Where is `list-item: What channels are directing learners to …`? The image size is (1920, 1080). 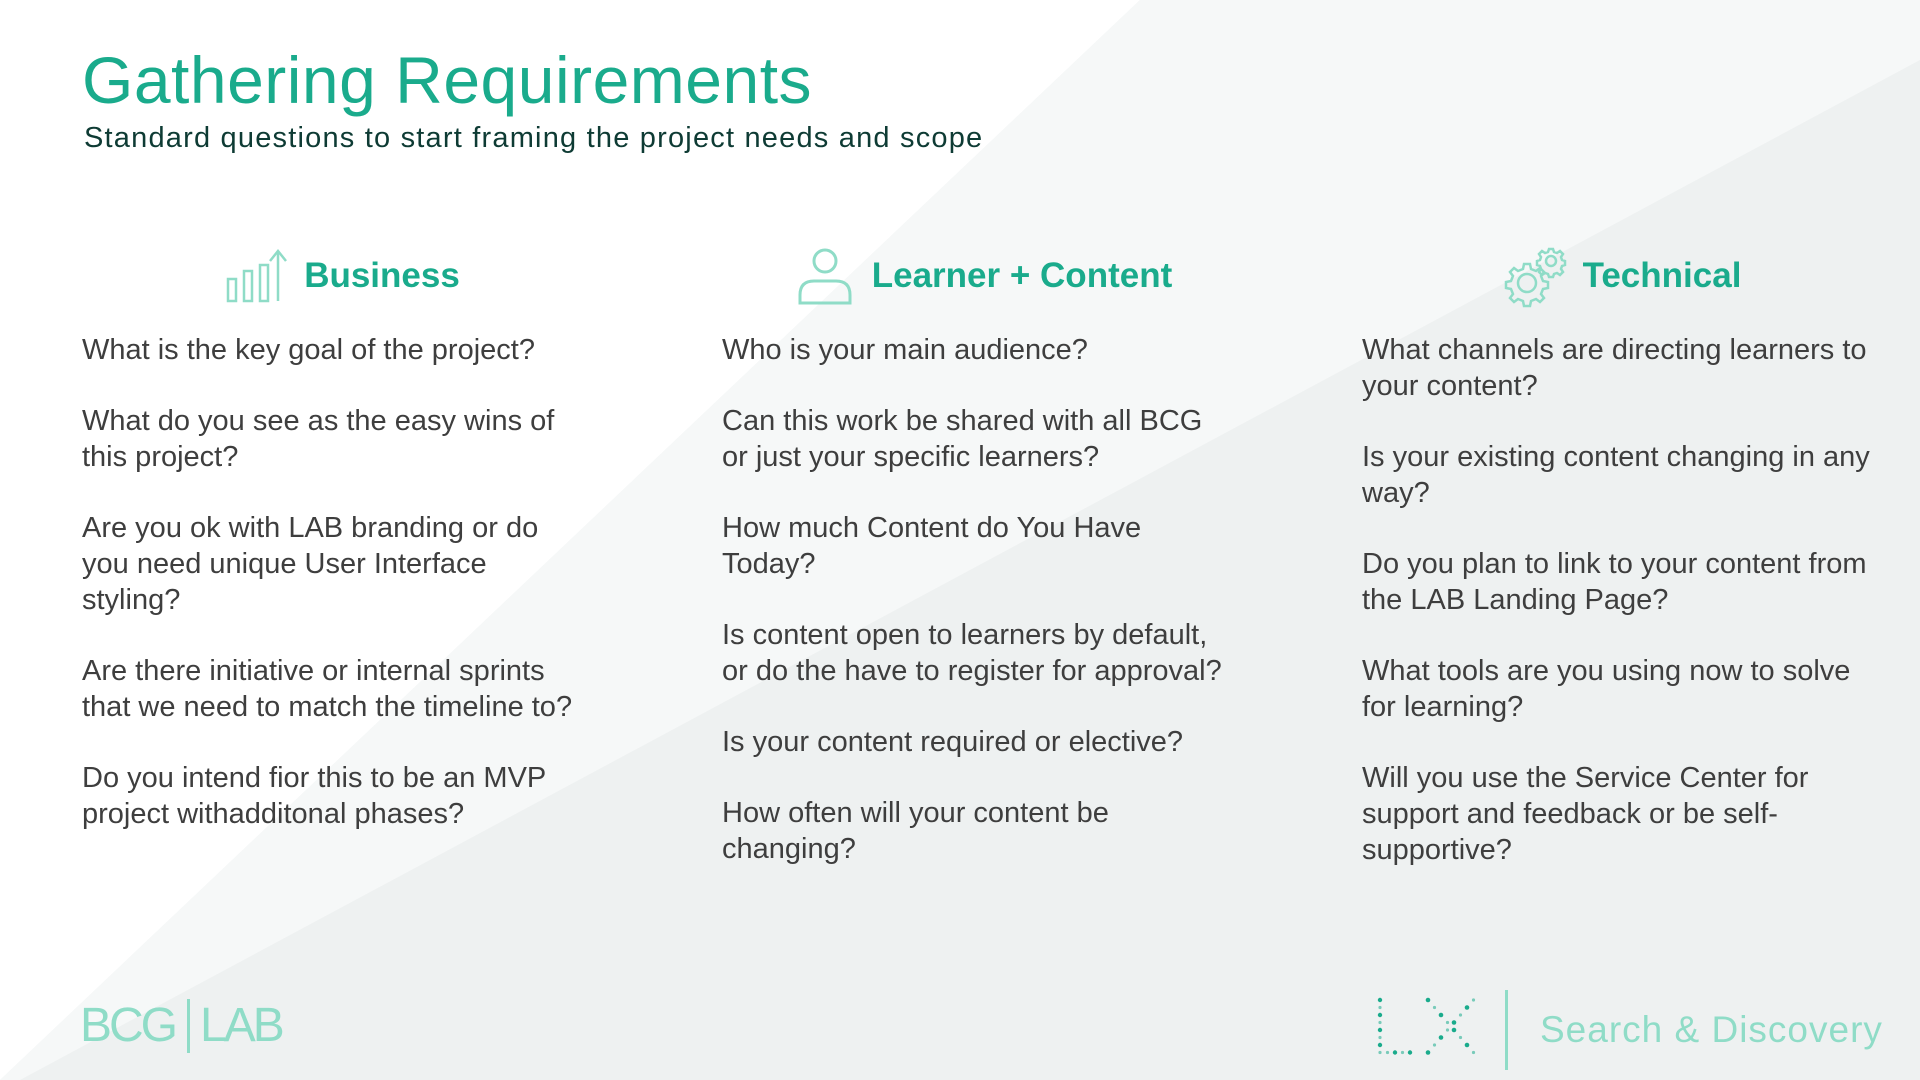
list-item: What channels are directing learners to … is located at coordinates (1614, 368).